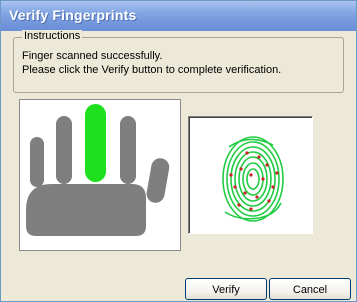 This screenshot has width=357, height=302. I want to click on verify-button-label: Verify, so click(226, 290).